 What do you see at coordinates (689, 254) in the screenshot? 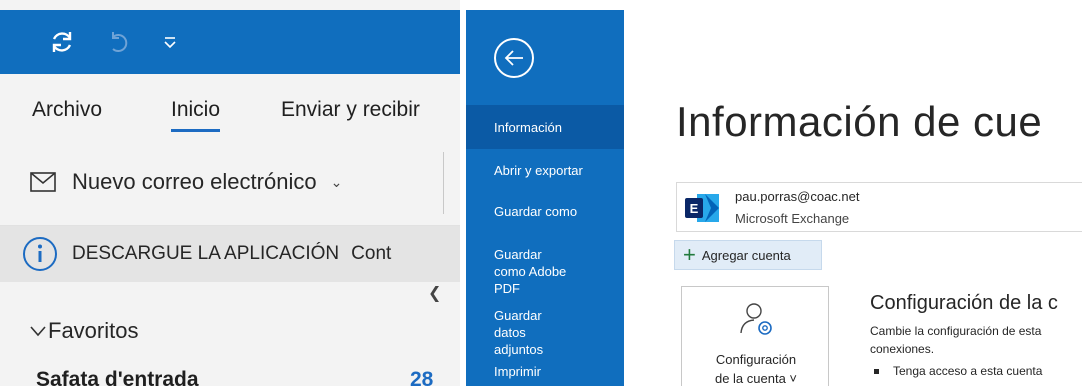
I see `plus-icon: +` at bounding box center [689, 254].